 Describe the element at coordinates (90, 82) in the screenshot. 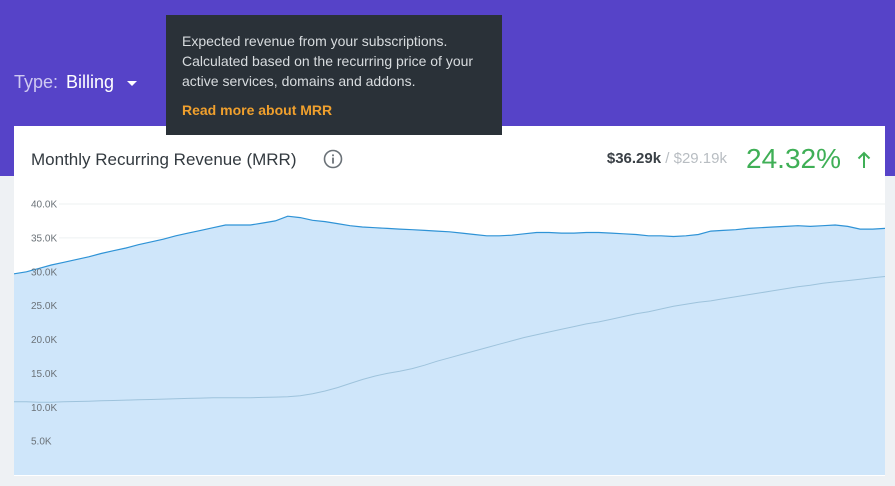

I see `type-value: Billing` at that location.